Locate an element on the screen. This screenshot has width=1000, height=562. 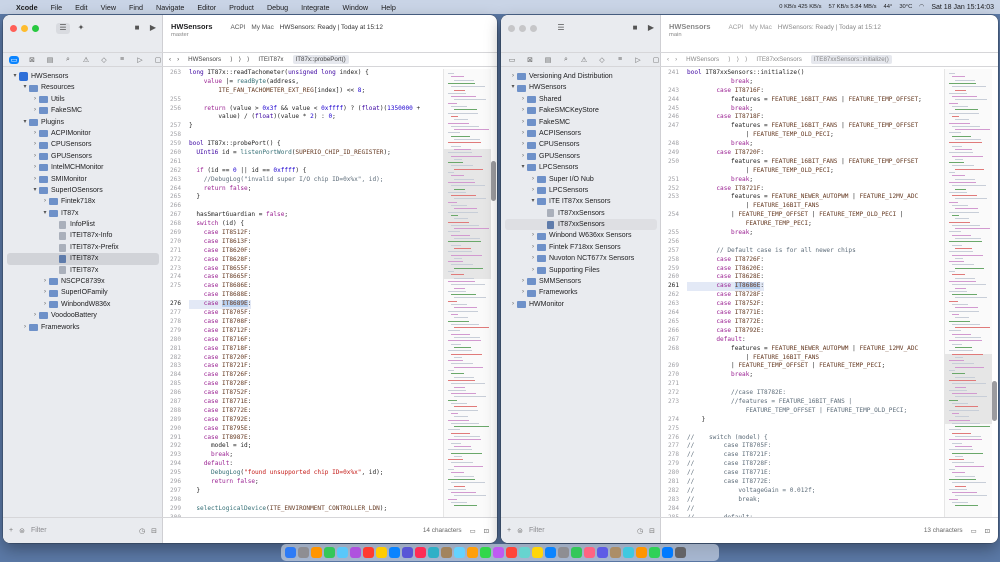
code-line: | FEATURE_16BIT_FANS is located at coordinates (802, 206).